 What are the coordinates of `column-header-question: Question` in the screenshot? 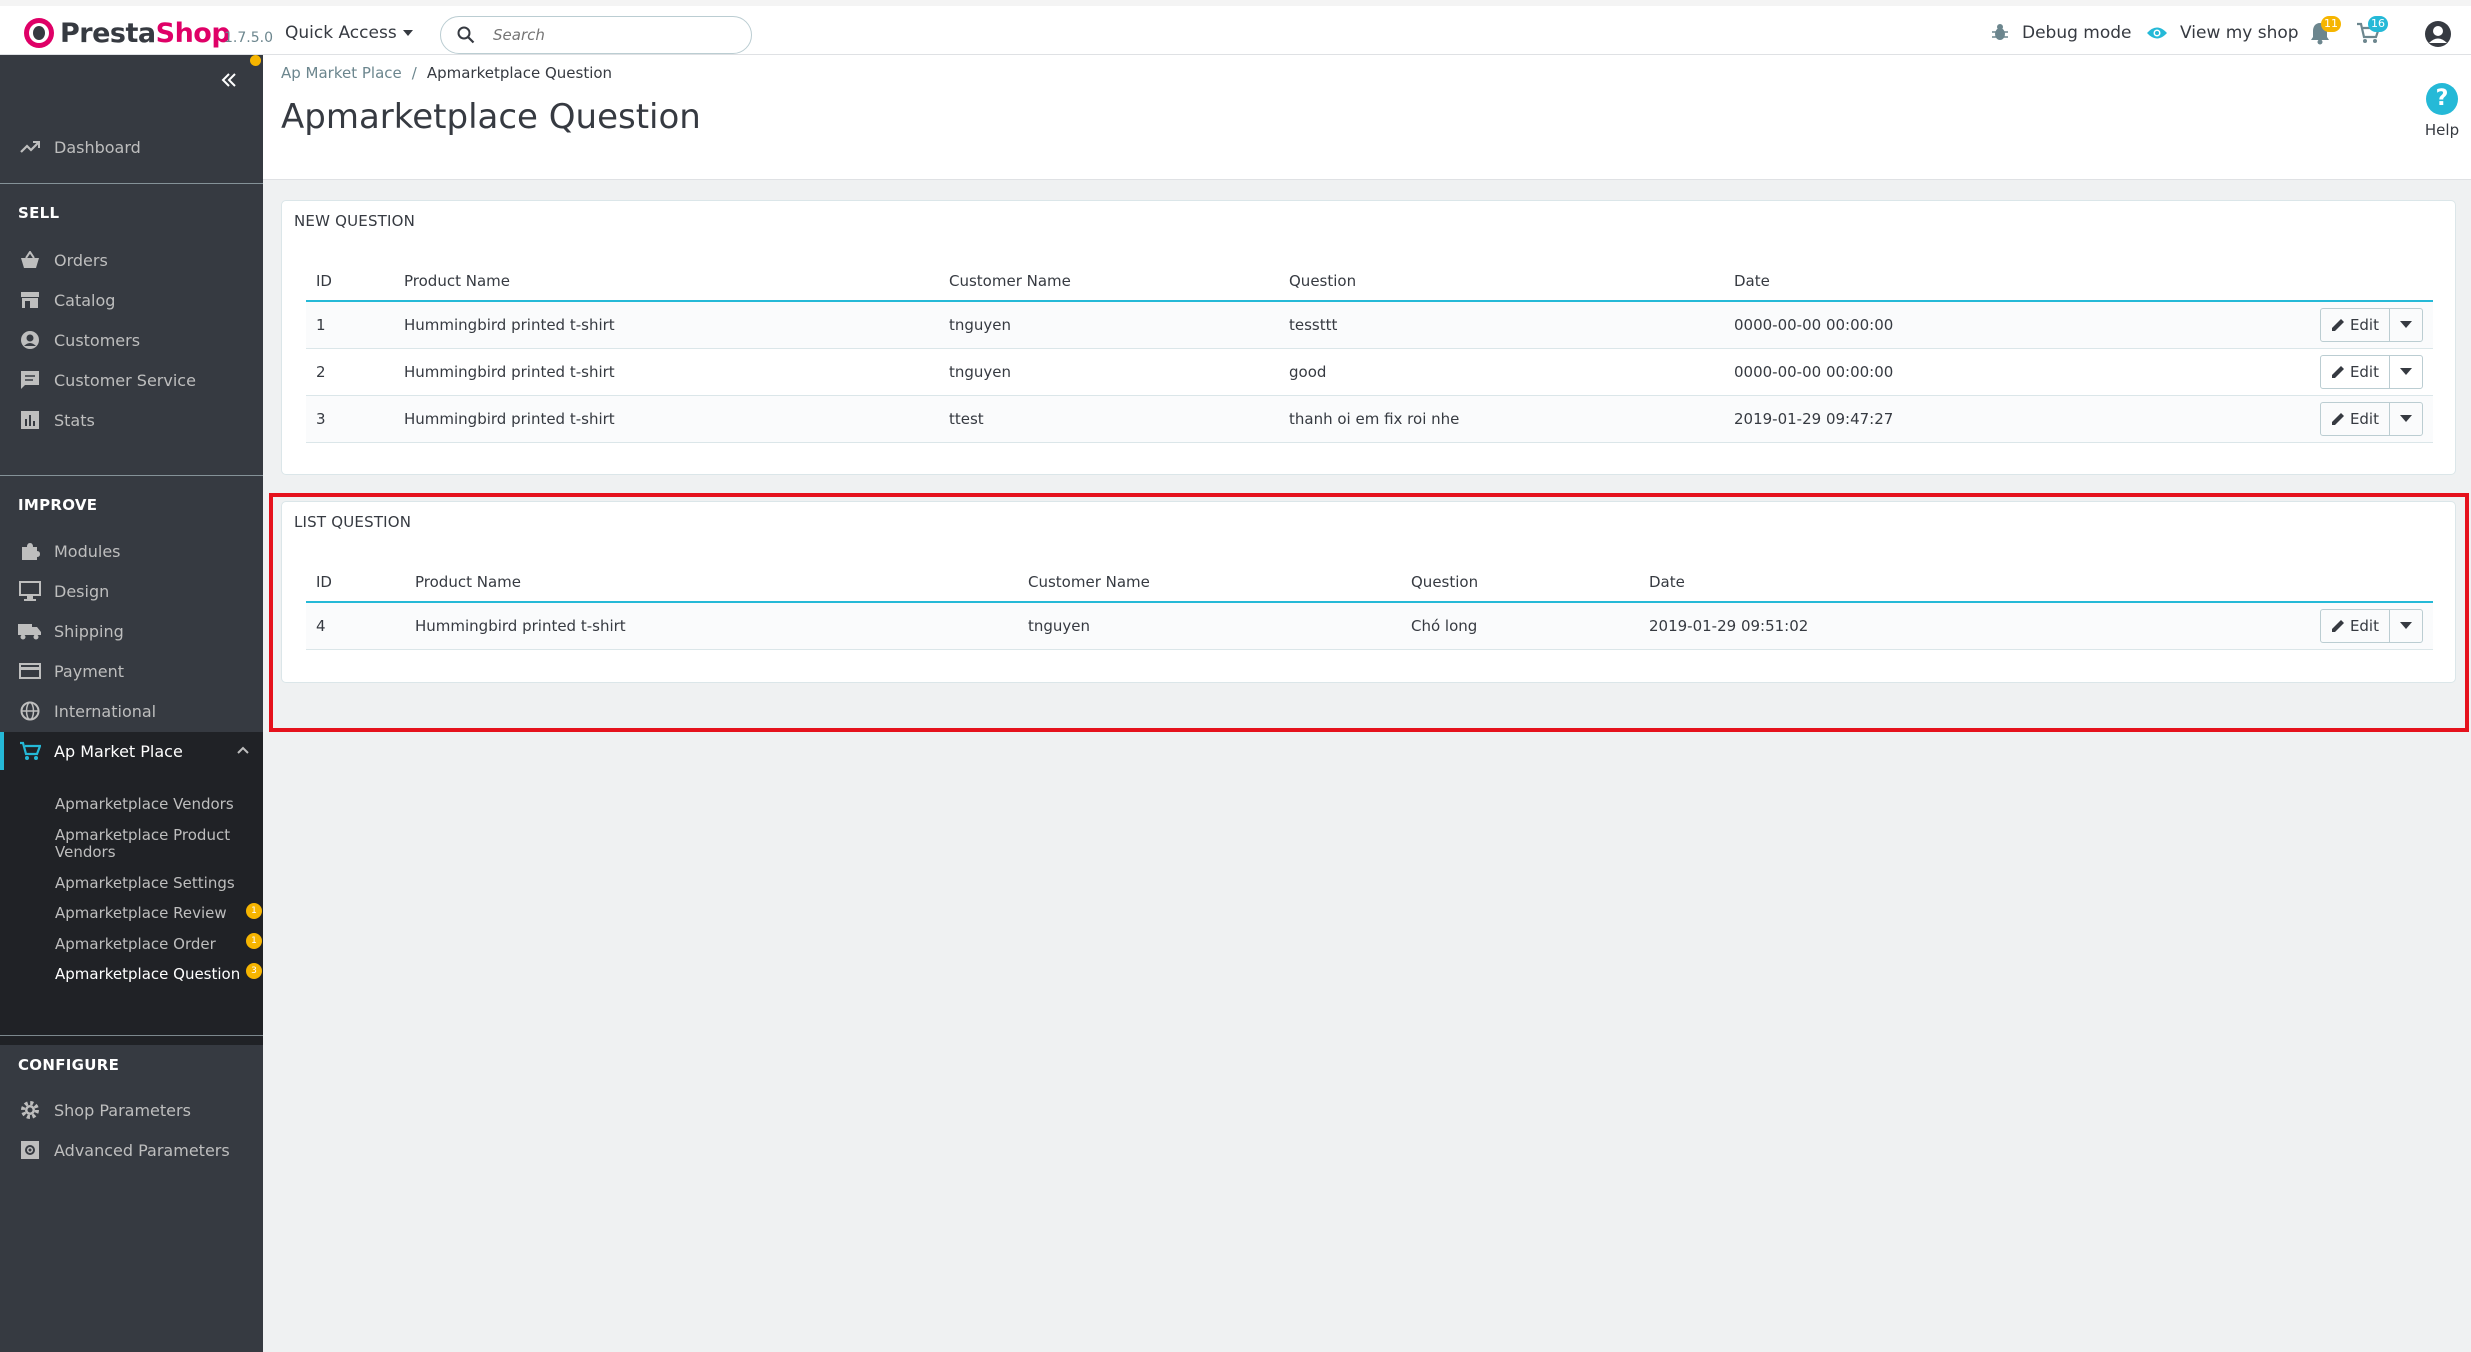 It's located at (1501, 281).